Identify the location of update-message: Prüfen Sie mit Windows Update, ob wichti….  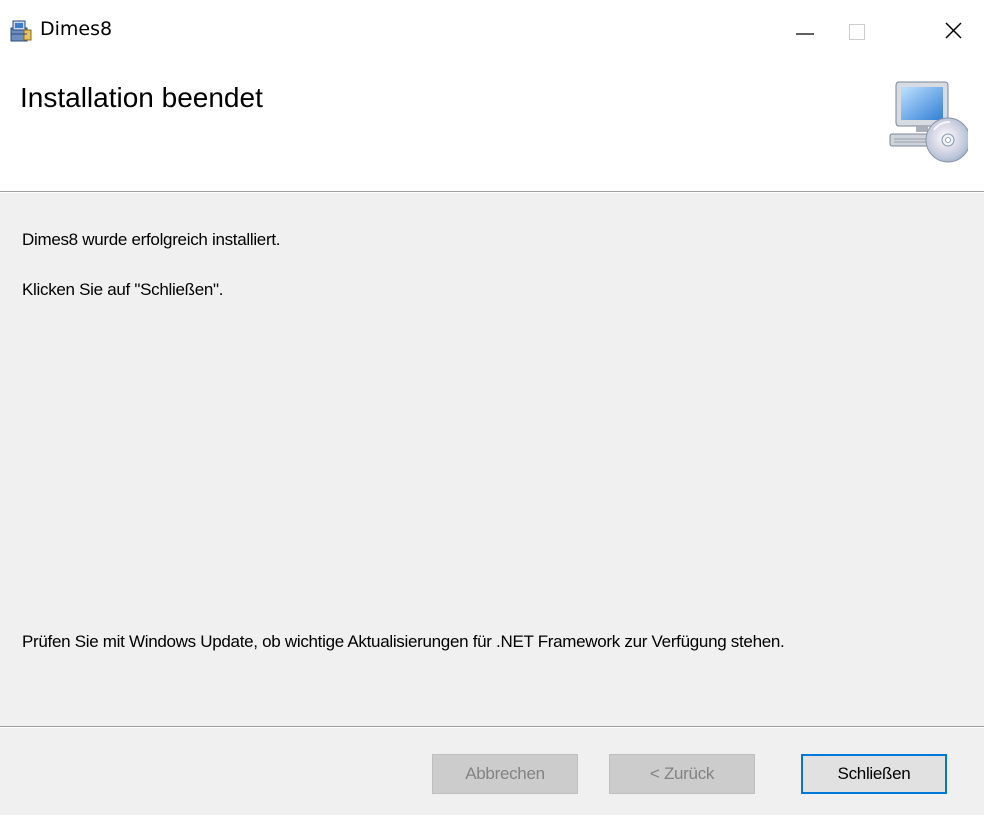
(403, 641).